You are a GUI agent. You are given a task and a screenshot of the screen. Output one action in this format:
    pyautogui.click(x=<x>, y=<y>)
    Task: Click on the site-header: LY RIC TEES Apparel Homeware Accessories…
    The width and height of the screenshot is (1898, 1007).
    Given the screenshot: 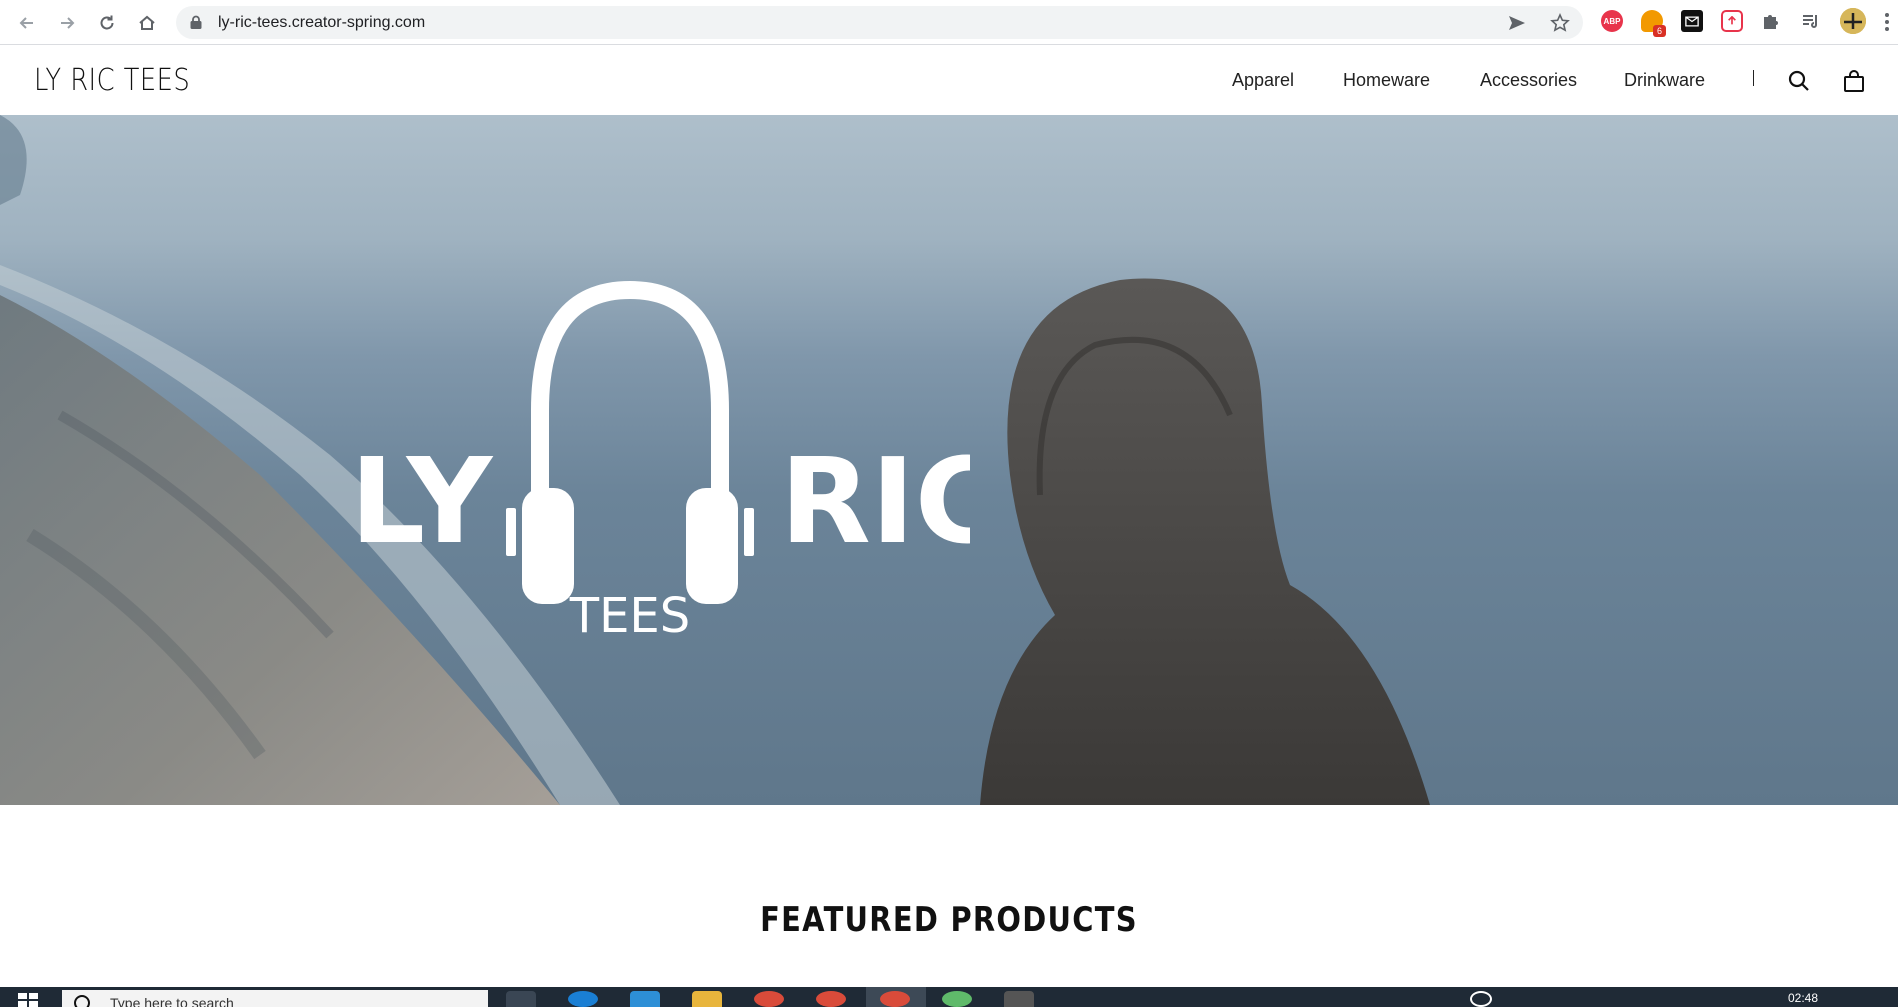 What is the action you would take?
    pyautogui.click(x=949, y=80)
    